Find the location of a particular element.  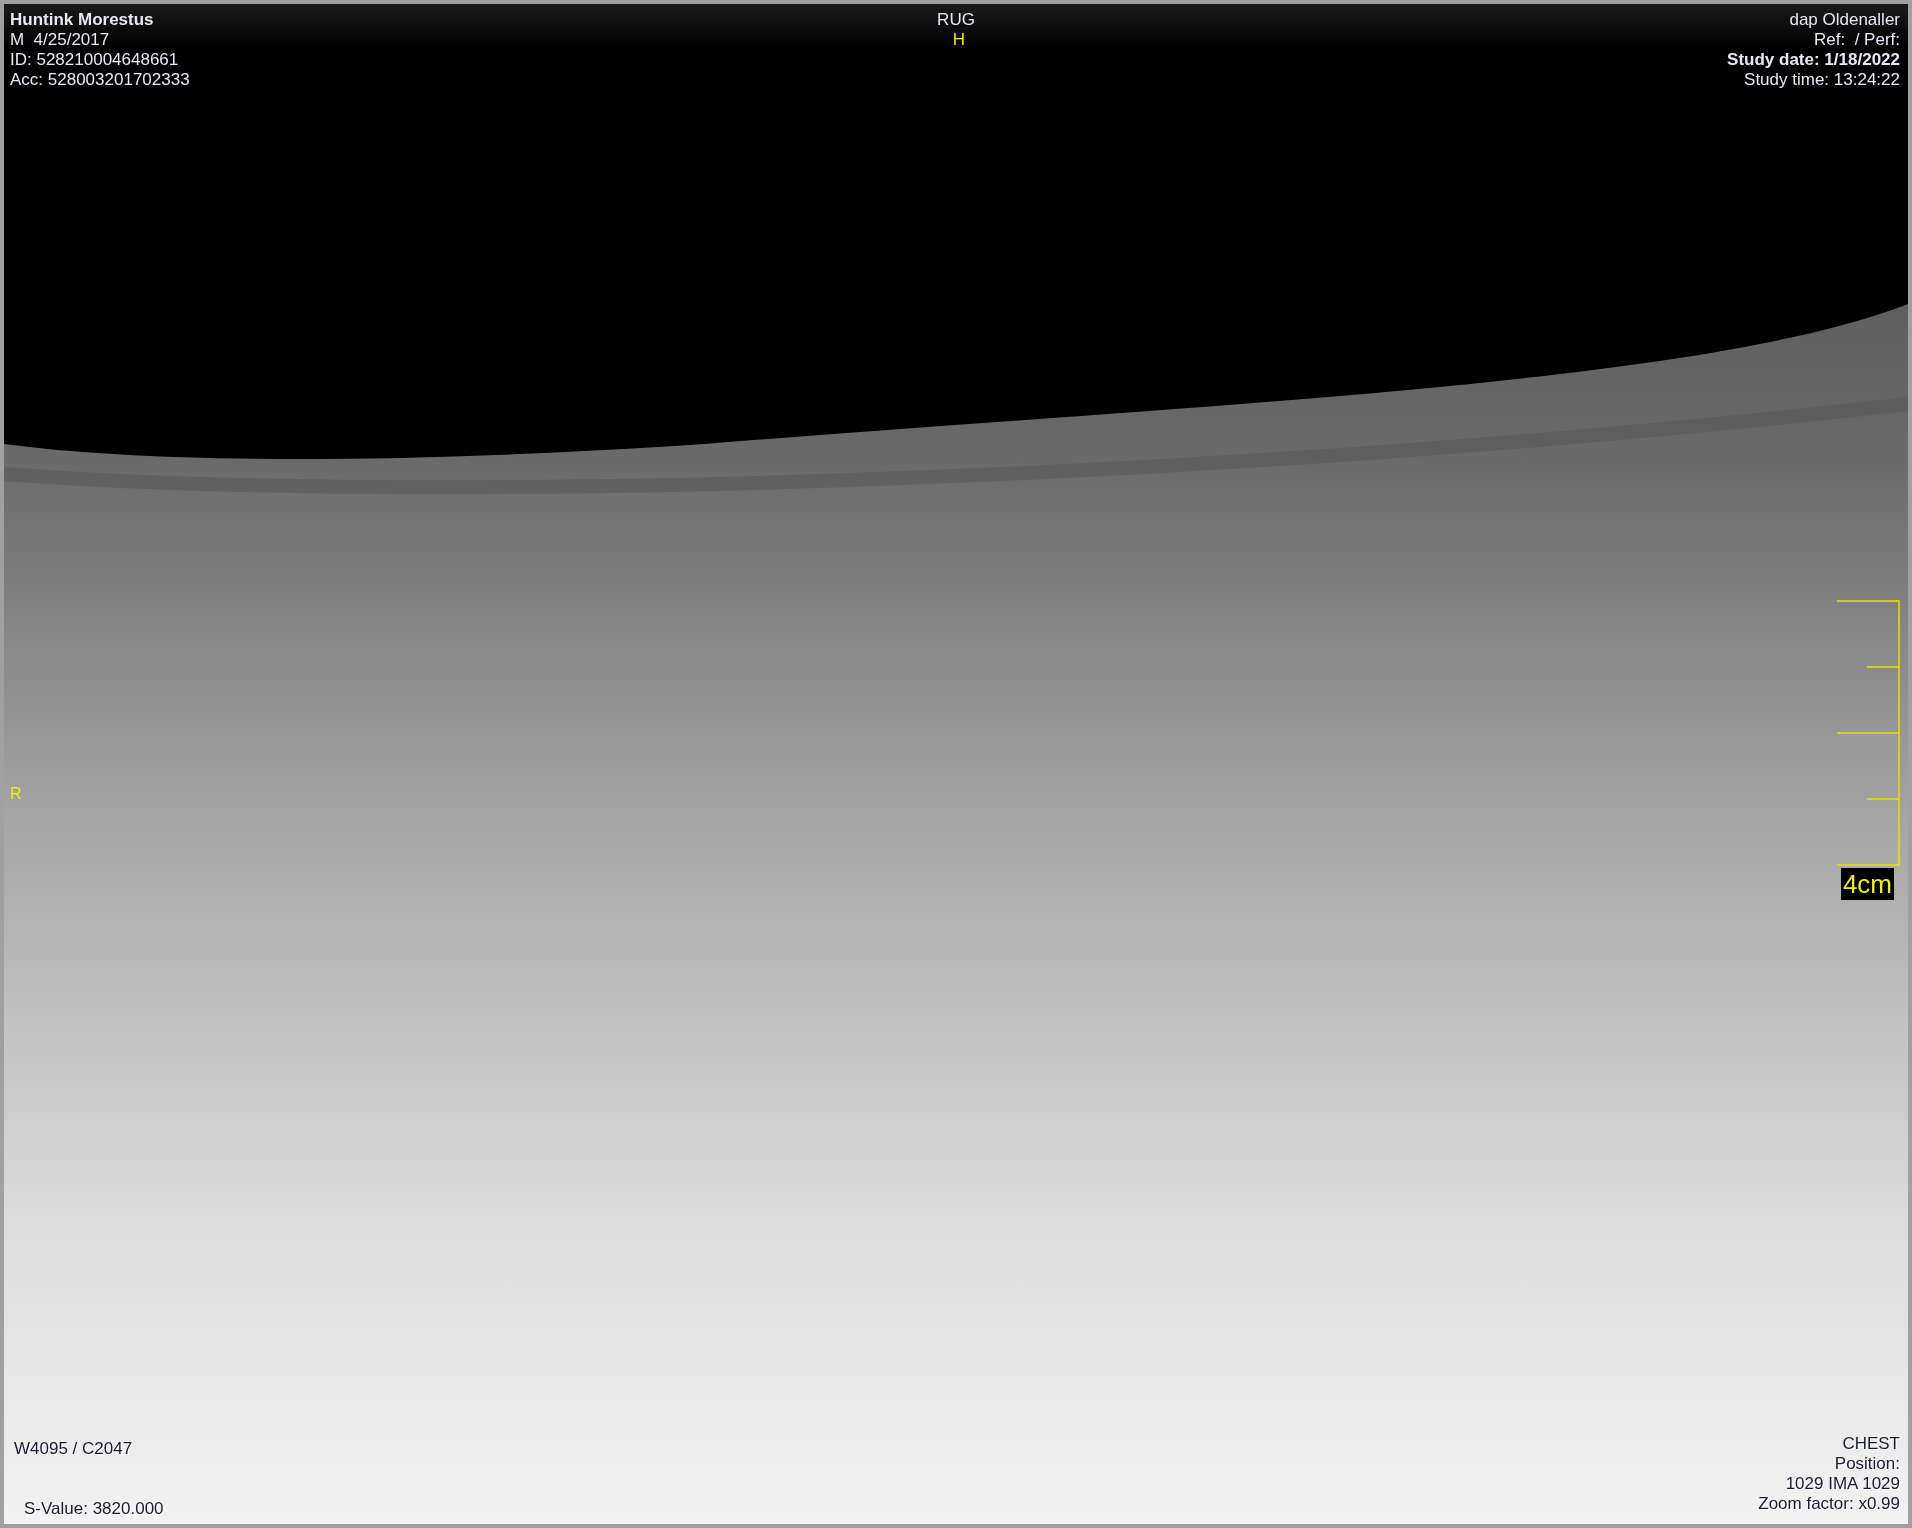

image-info-text: 1029 IMA 1029 is located at coordinates (1842, 1484).